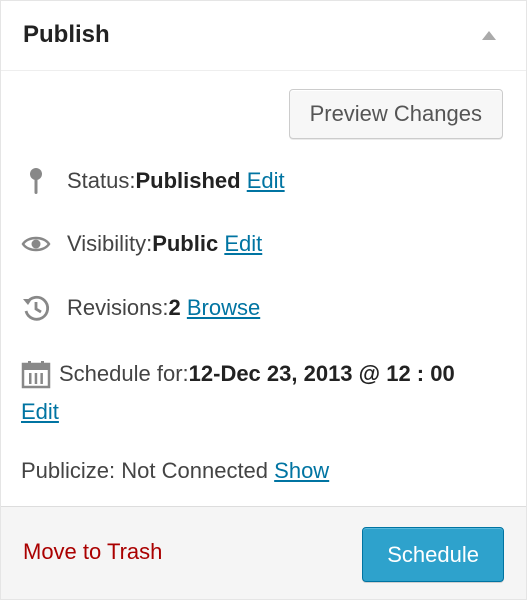 The height and width of the screenshot is (600, 527). I want to click on move-to-trash-link: Move to Trash, so click(92, 552).